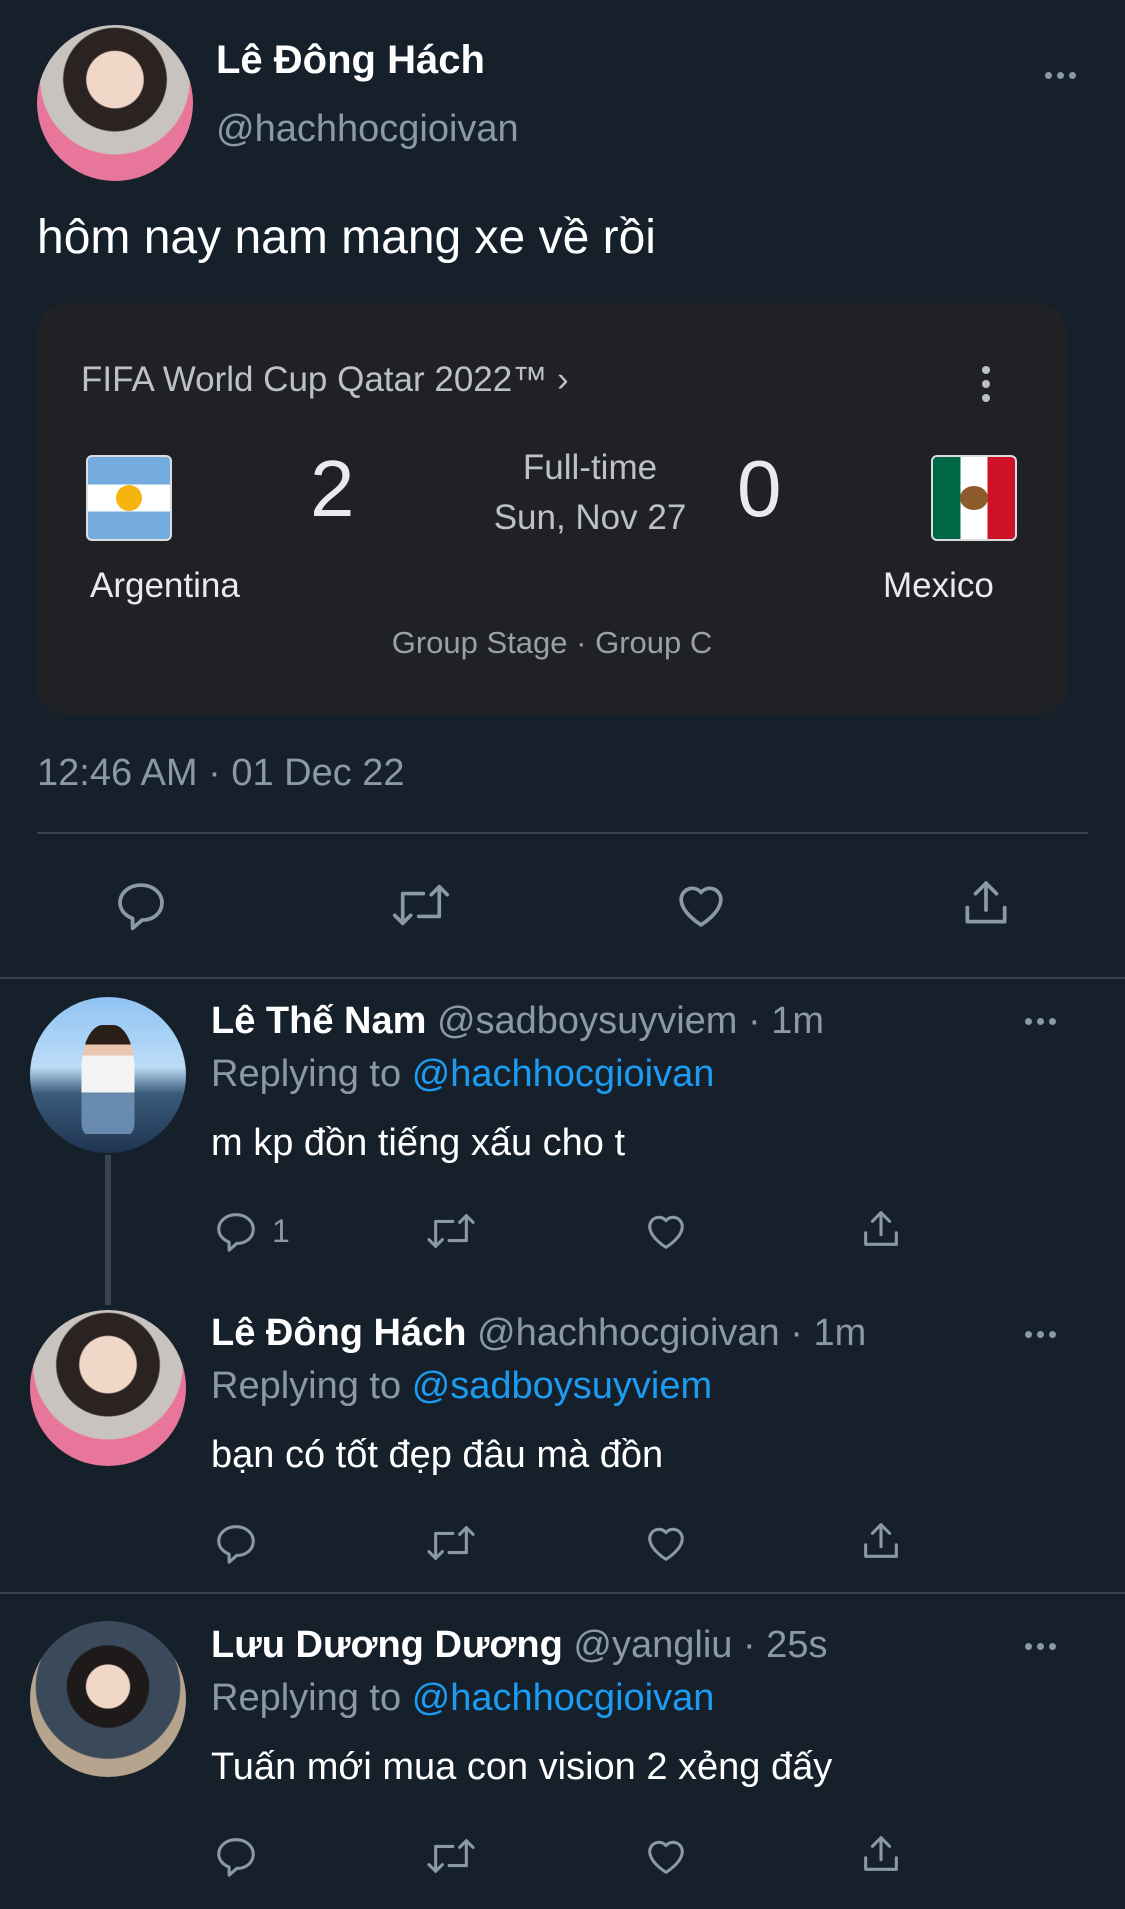  What do you see at coordinates (562, 1386) in the screenshot?
I see `replying-to-link: @sadboysuyviem` at bounding box center [562, 1386].